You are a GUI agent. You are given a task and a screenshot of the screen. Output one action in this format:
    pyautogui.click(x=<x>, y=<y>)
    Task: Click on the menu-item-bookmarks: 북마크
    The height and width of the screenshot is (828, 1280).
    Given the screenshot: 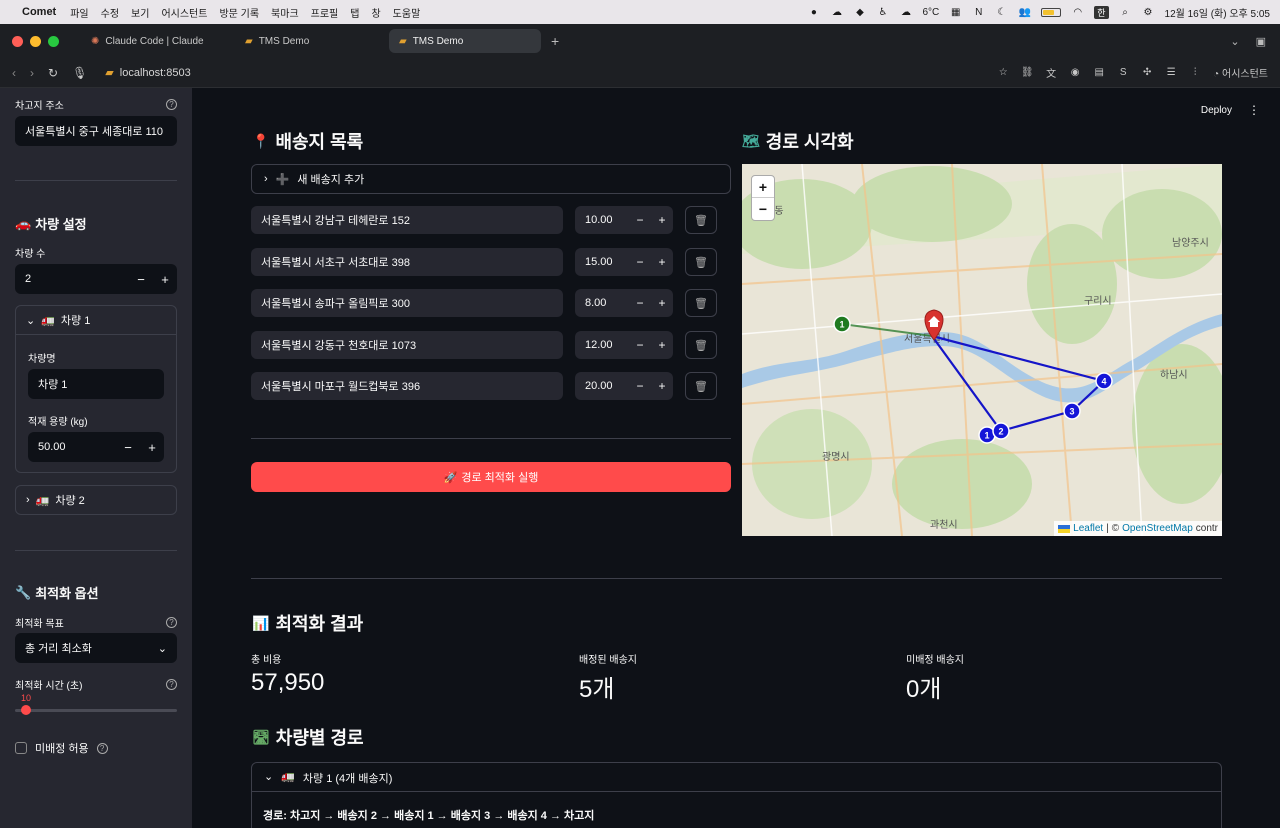 What is the action you would take?
    pyautogui.click(x=285, y=12)
    